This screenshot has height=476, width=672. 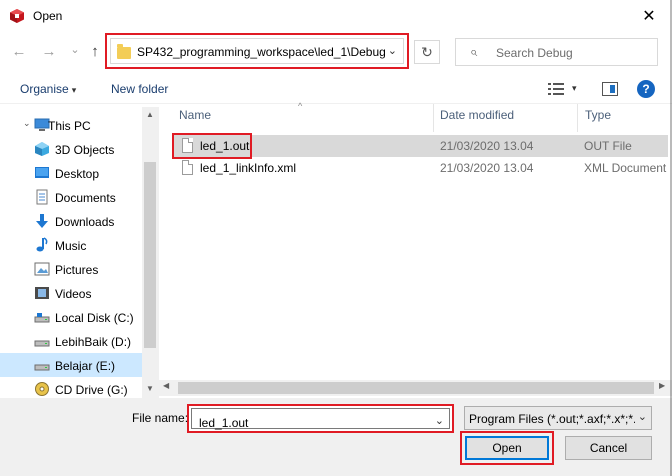 I want to click on sidebar-item-downloads: Downloads, so click(x=71, y=221).